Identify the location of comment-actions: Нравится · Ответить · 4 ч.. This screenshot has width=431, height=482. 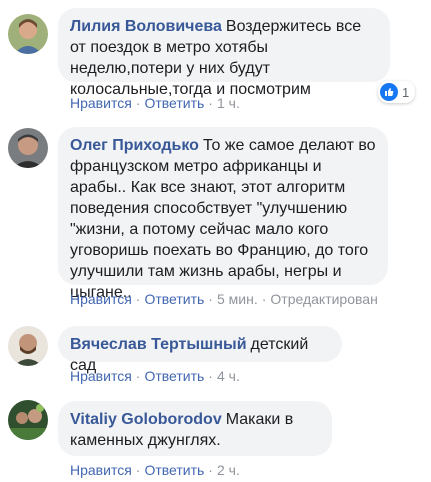
(155, 376).